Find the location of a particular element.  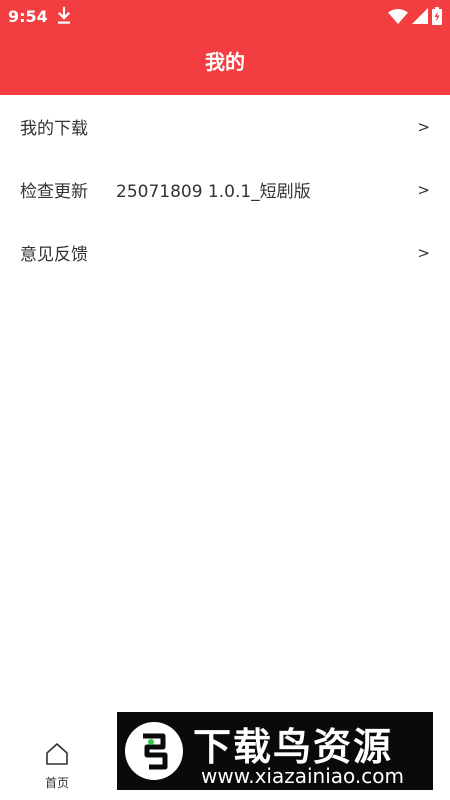

wifi-icon is located at coordinates (398, 16).